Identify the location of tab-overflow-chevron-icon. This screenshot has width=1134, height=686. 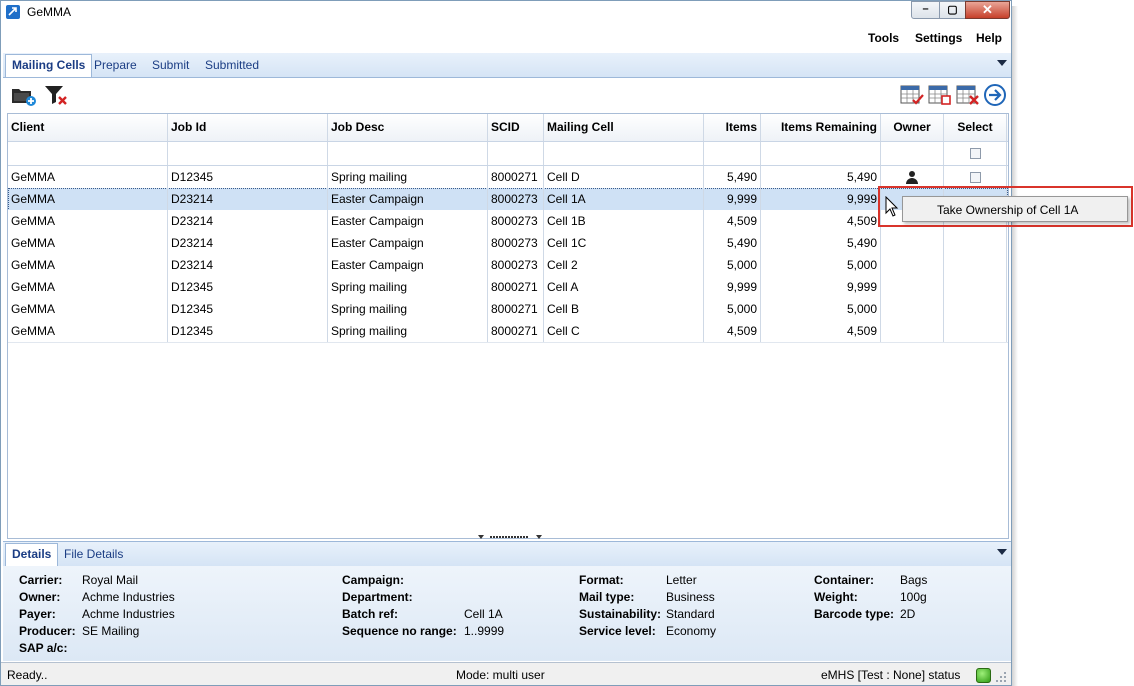
(1002, 63).